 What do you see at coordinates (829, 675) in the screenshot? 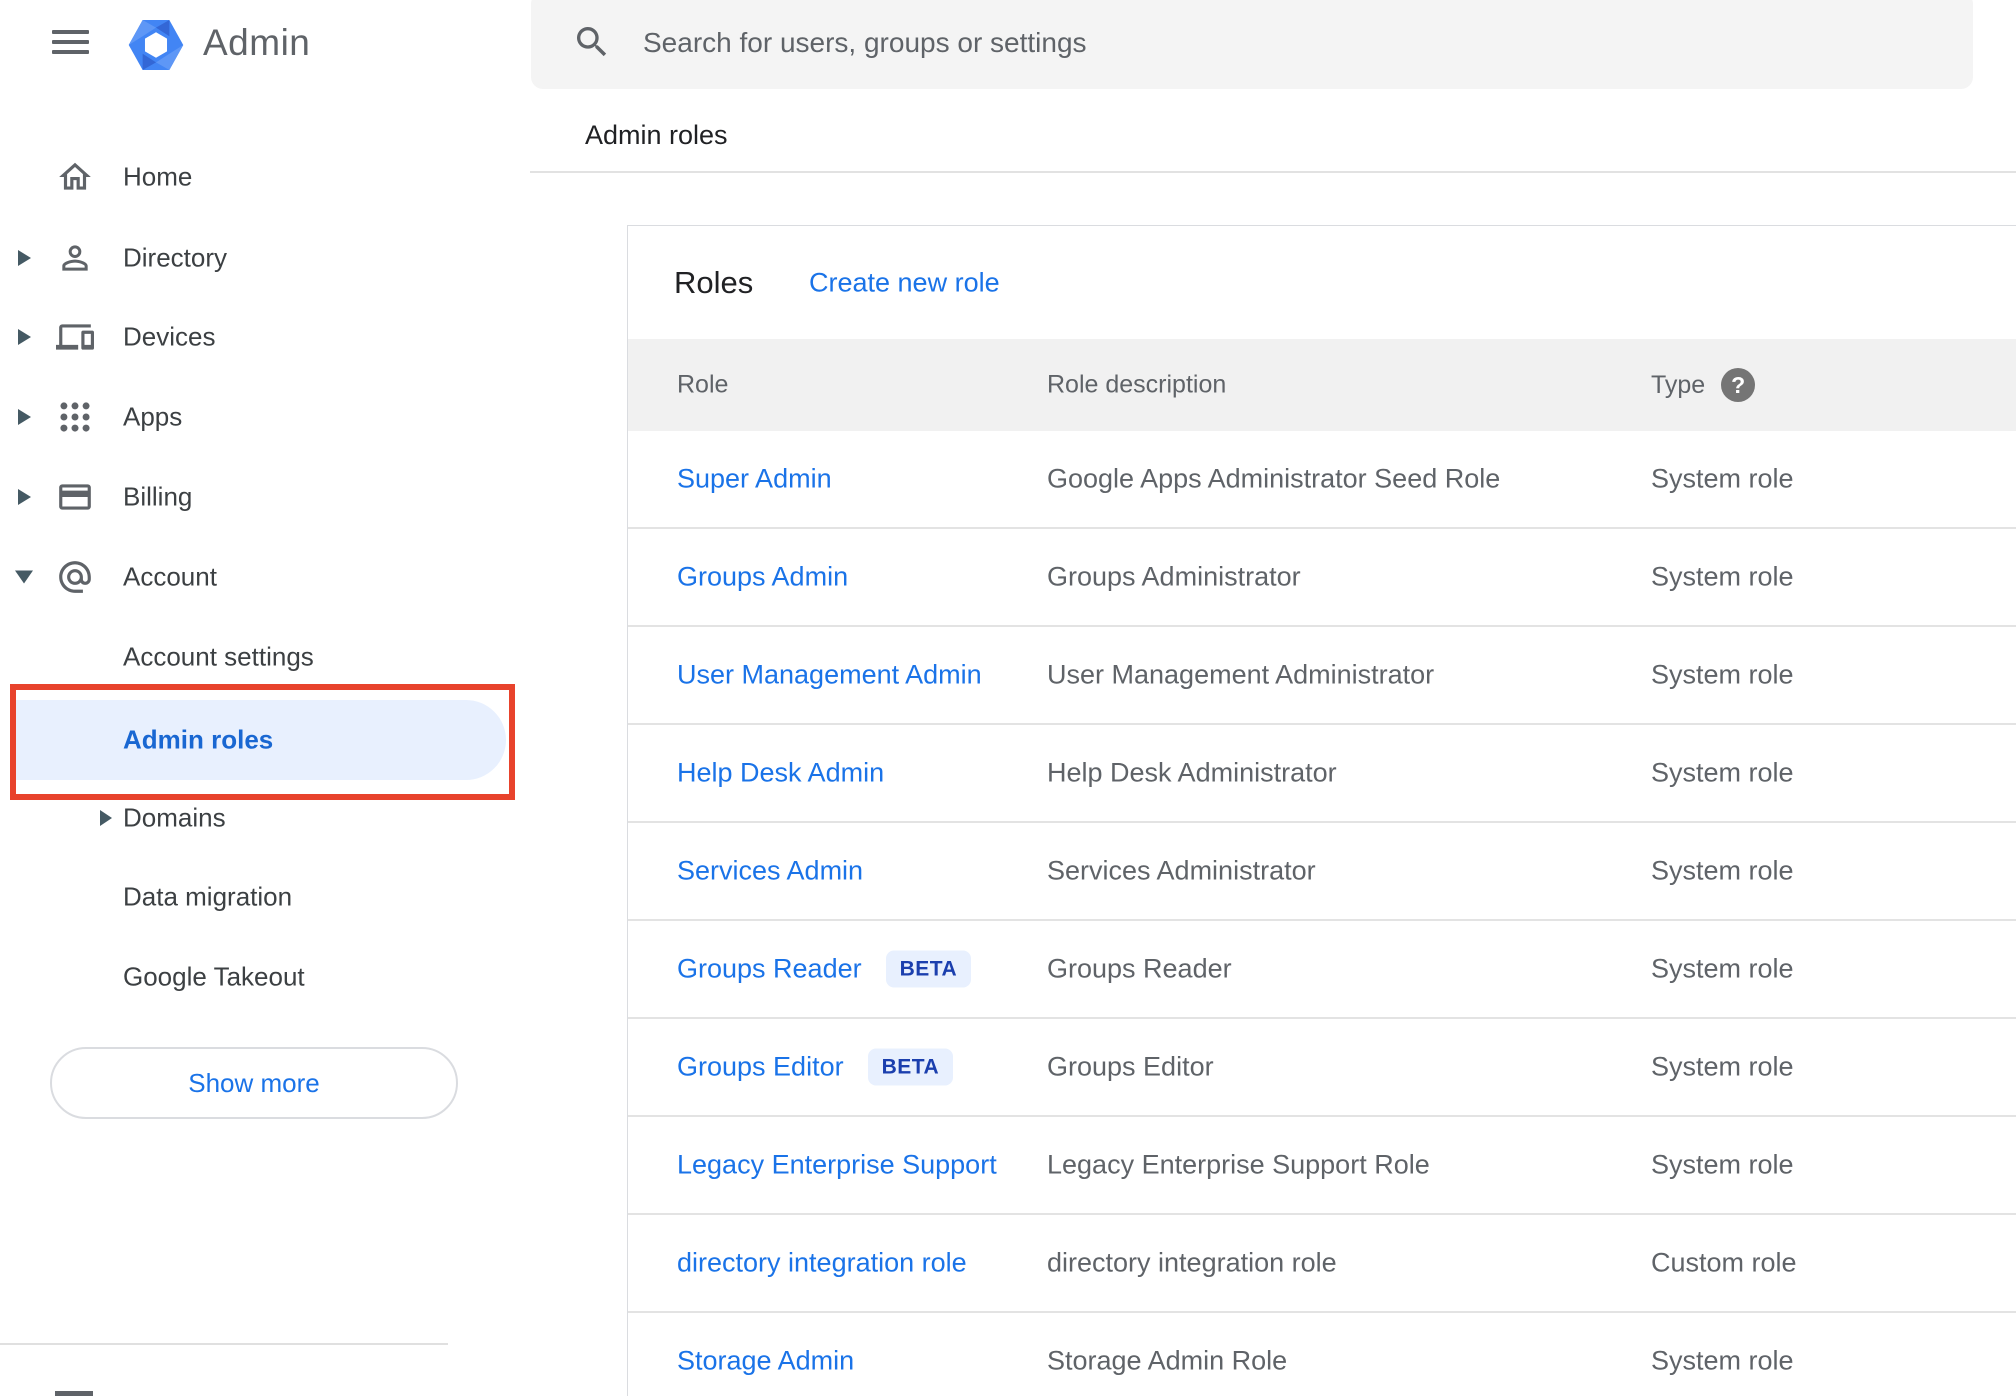
I see `role-link: User Management Admin` at bounding box center [829, 675].